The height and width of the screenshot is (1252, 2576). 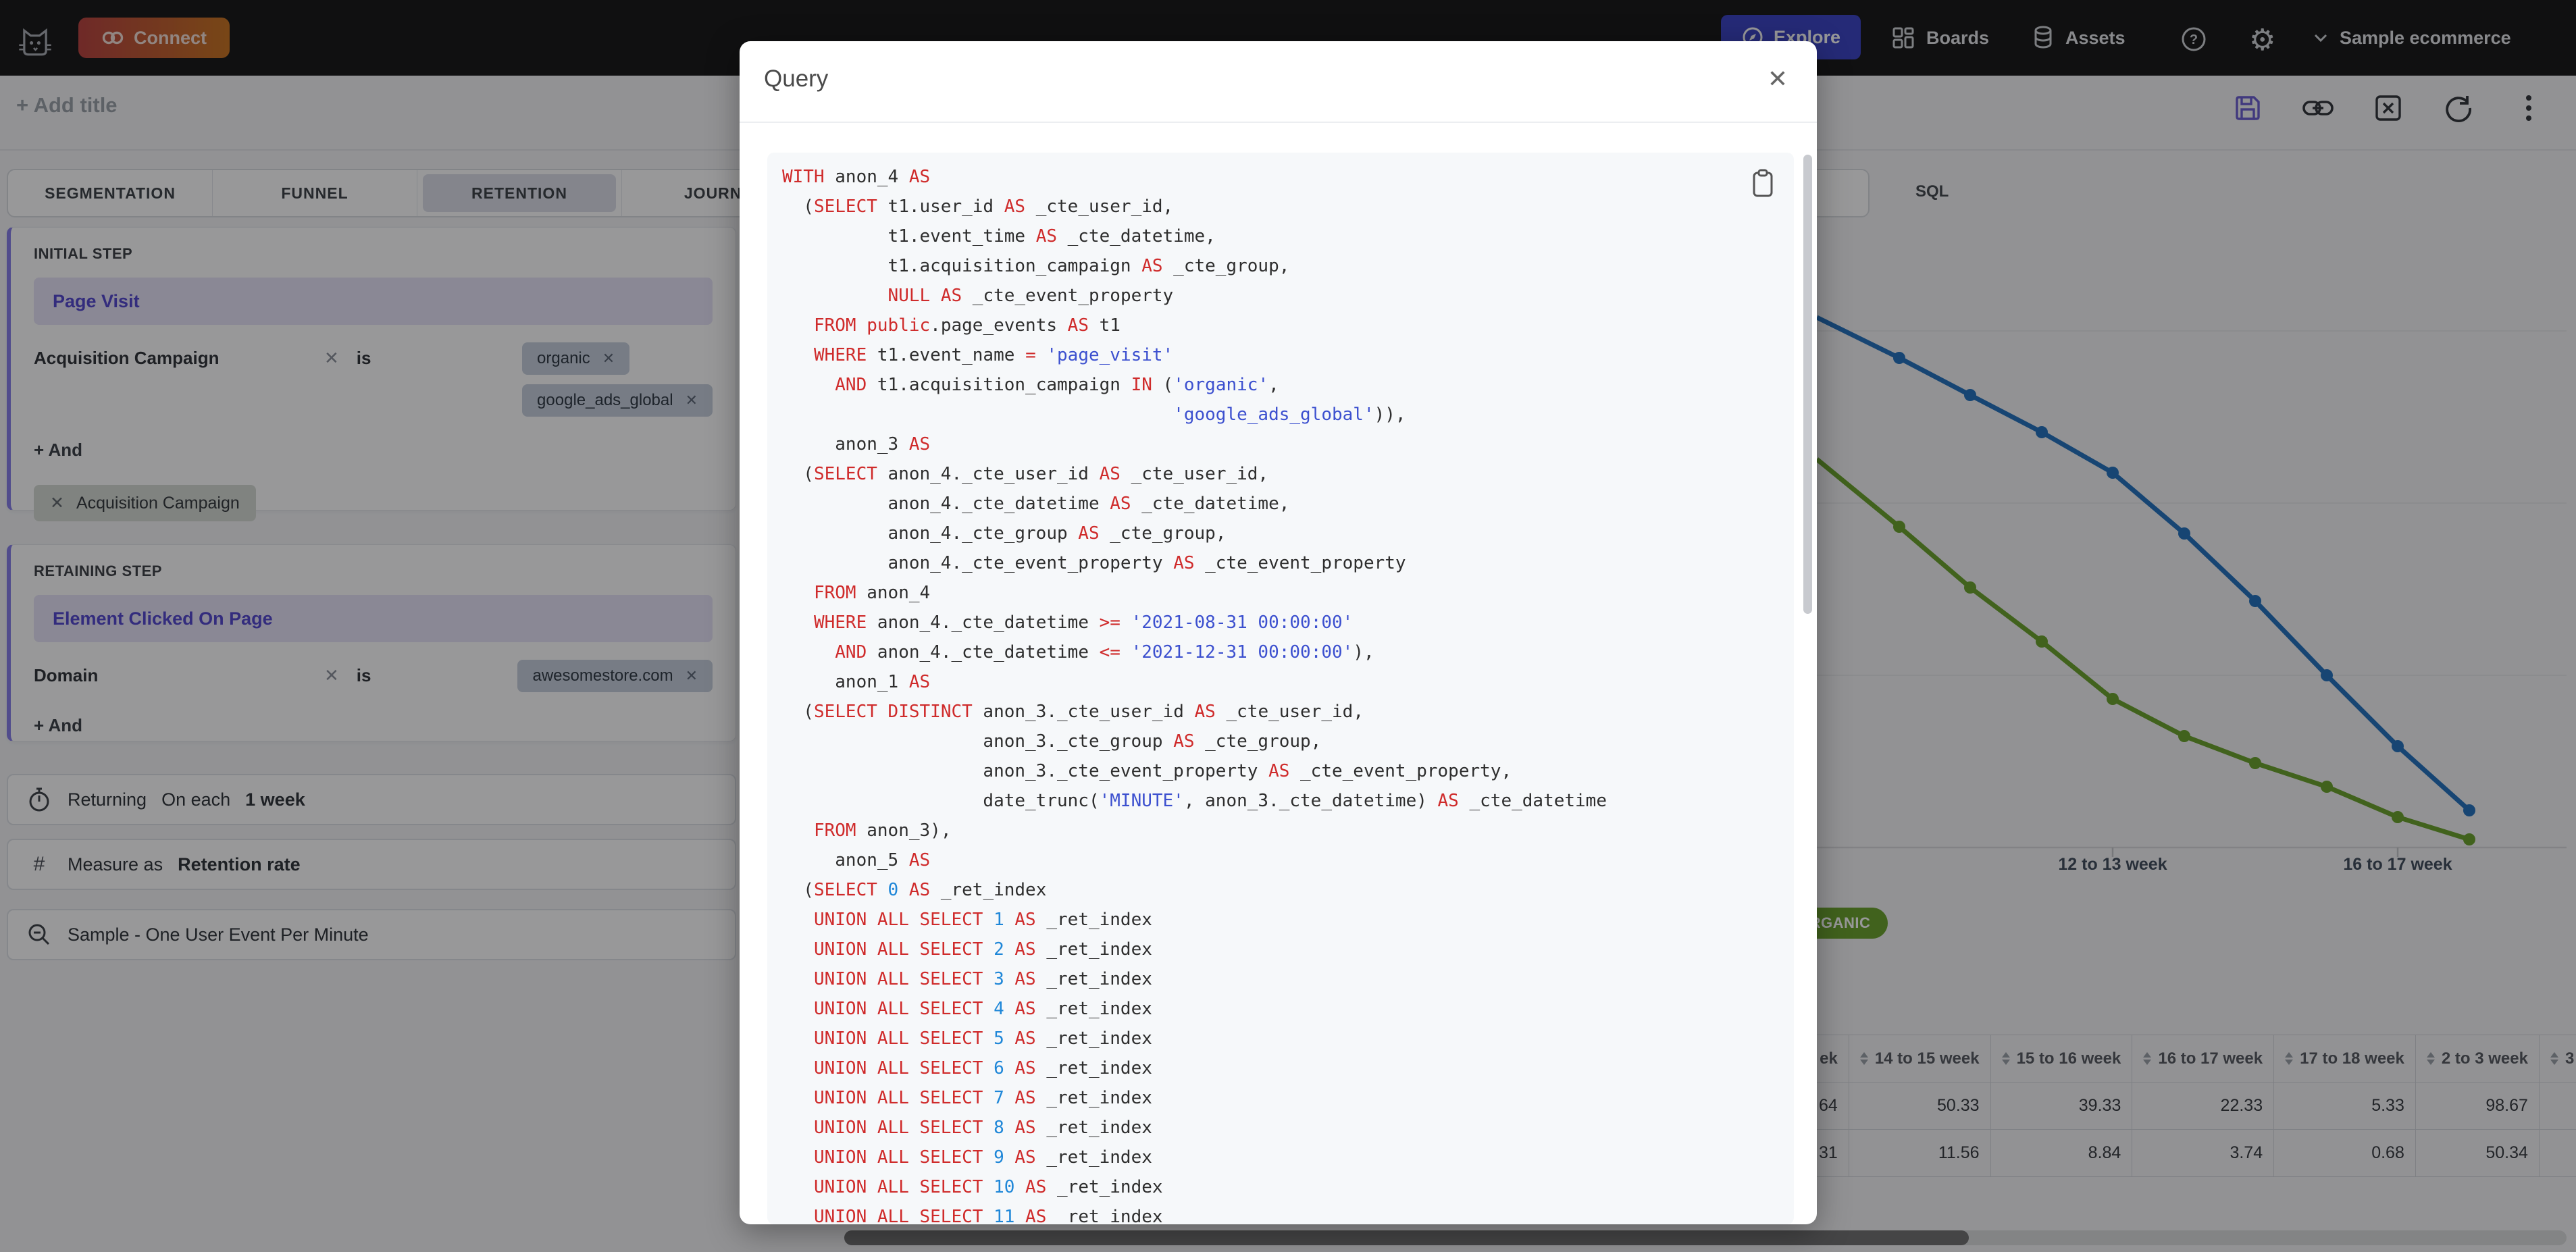 What do you see at coordinates (1807, 385) in the screenshot?
I see `modal-vertical-scrollbar` at bounding box center [1807, 385].